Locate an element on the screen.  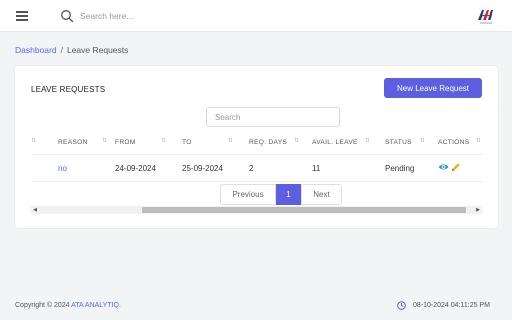
pagination-previous-button: Previous is located at coordinates (248, 194).